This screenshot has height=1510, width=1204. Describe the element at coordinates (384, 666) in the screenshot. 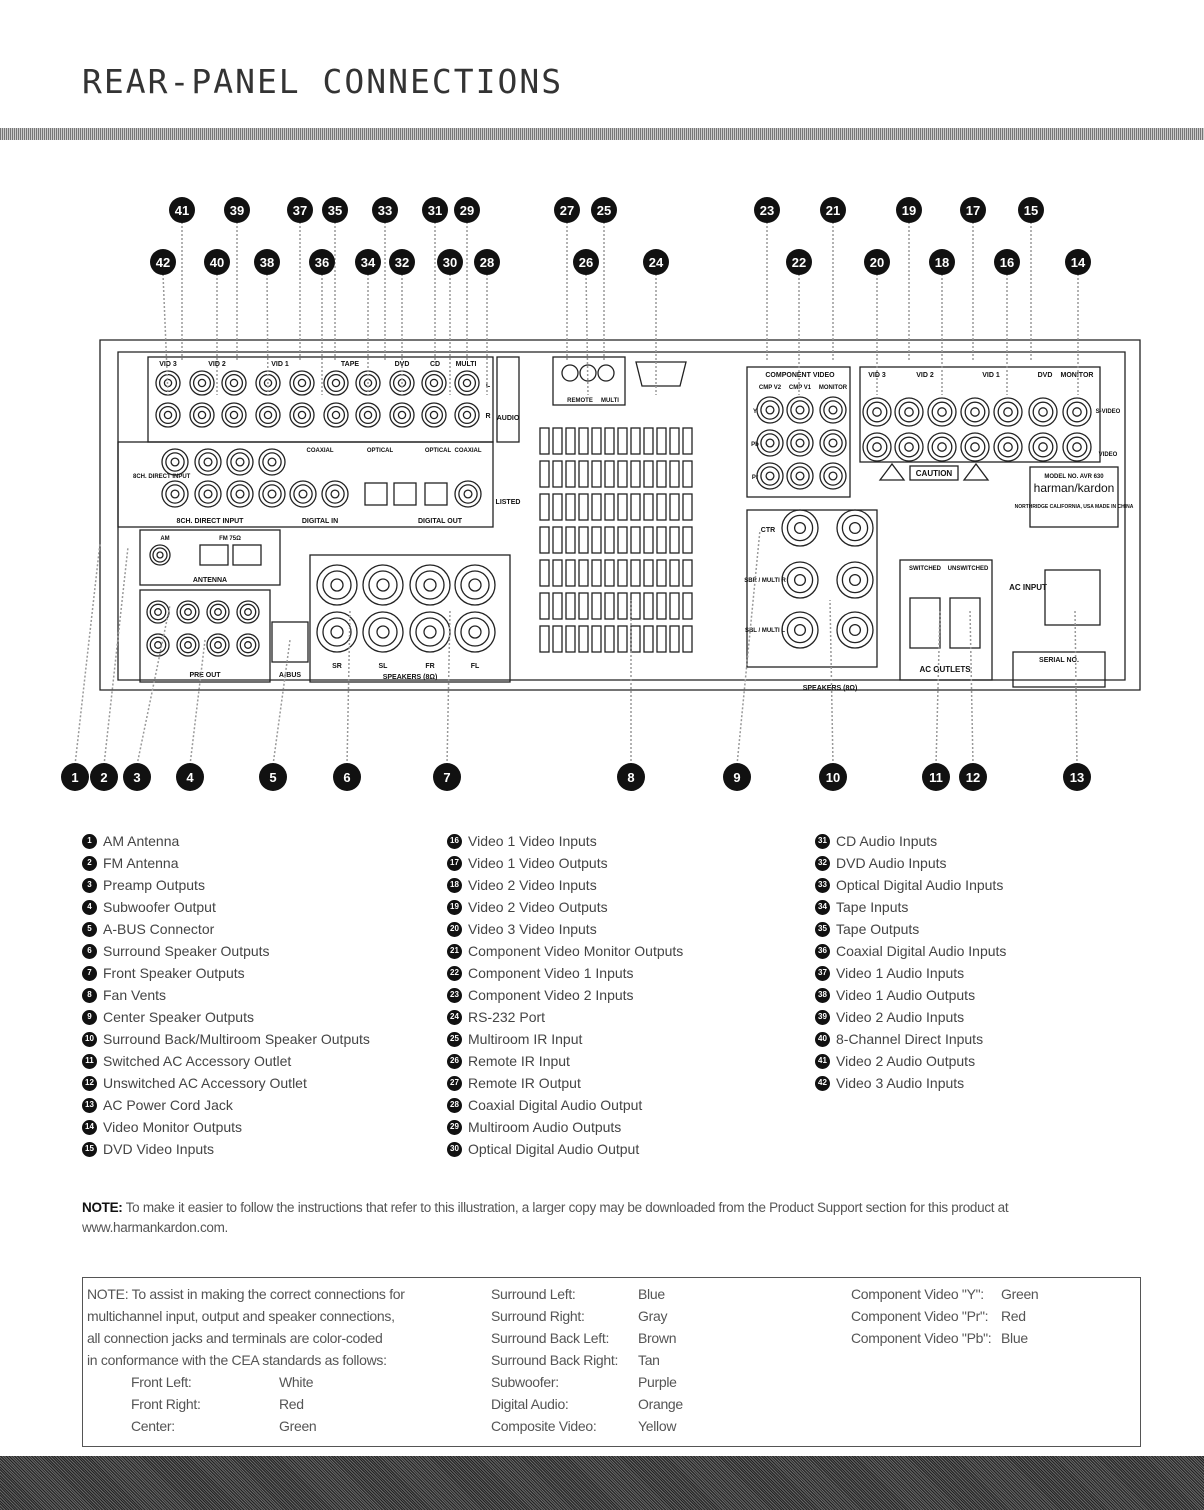

I see `panel-label: SL` at that location.